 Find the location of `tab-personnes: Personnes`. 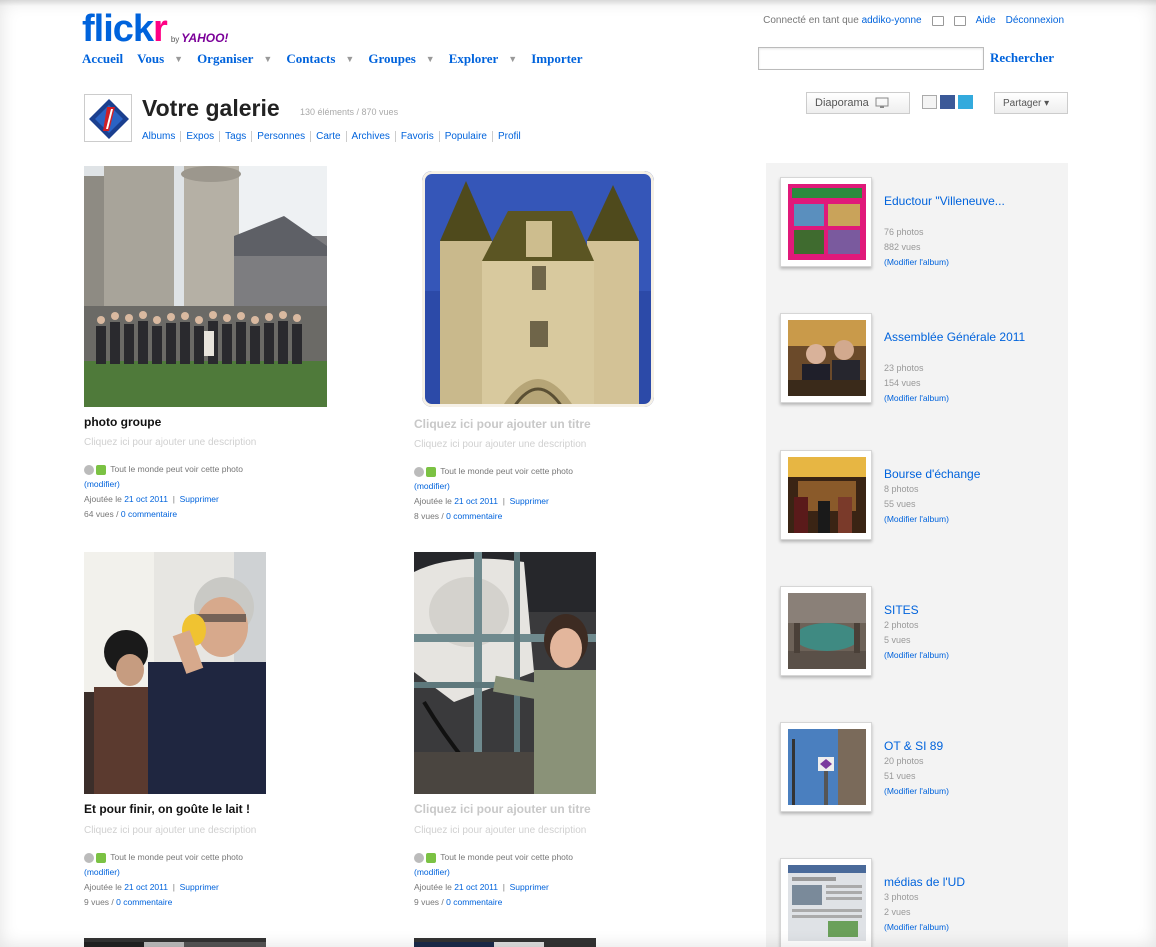

tab-personnes: Personnes is located at coordinates (282, 136).